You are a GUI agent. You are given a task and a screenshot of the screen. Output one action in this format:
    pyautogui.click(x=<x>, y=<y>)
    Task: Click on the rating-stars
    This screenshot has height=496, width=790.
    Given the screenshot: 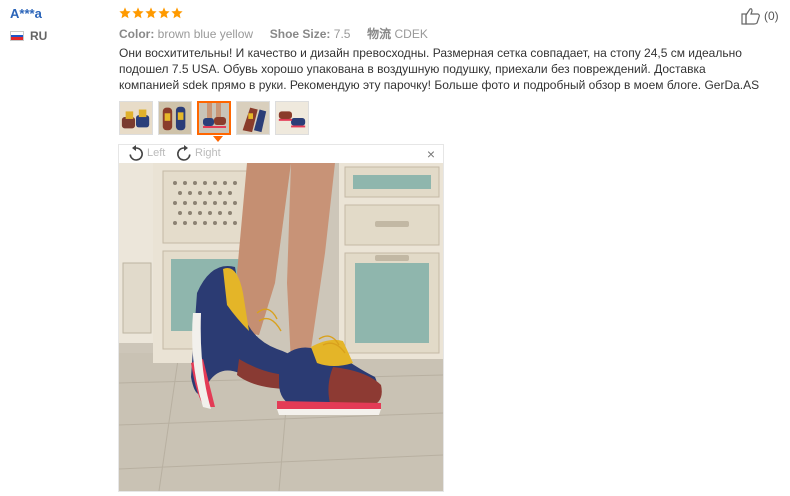 What is the action you would take?
    pyautogui.click(x=151, y=13)
    